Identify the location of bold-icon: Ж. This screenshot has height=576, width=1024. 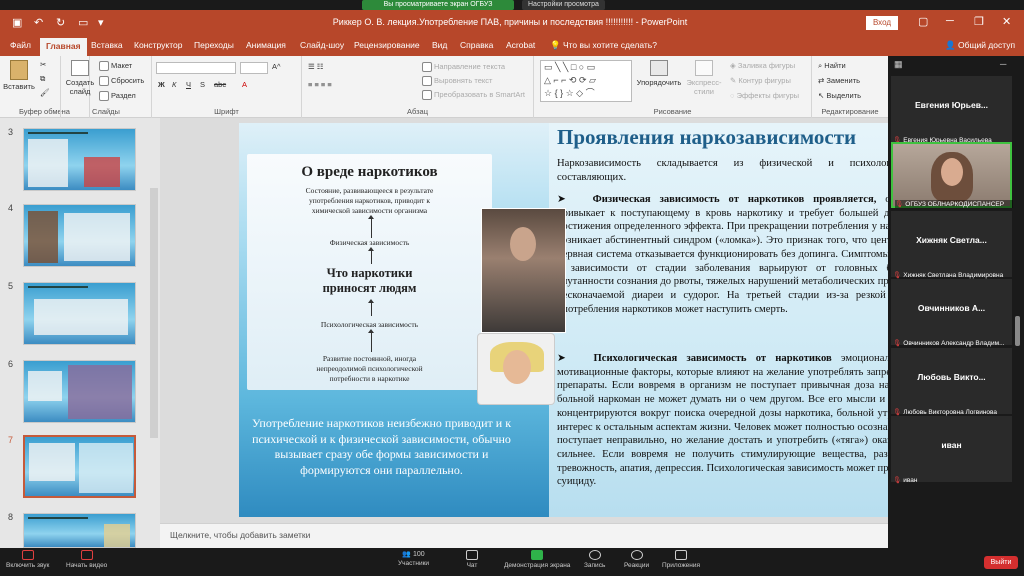
(161, 84).